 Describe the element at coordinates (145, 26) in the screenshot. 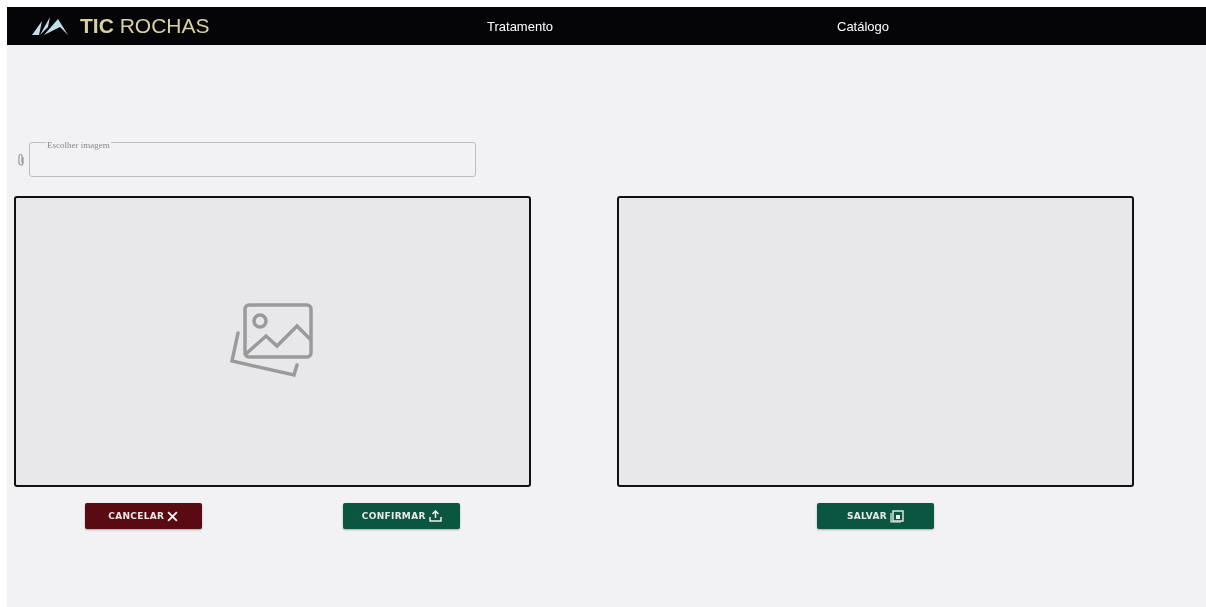

I see `logo-text: TIC ROCHAS` at that location.